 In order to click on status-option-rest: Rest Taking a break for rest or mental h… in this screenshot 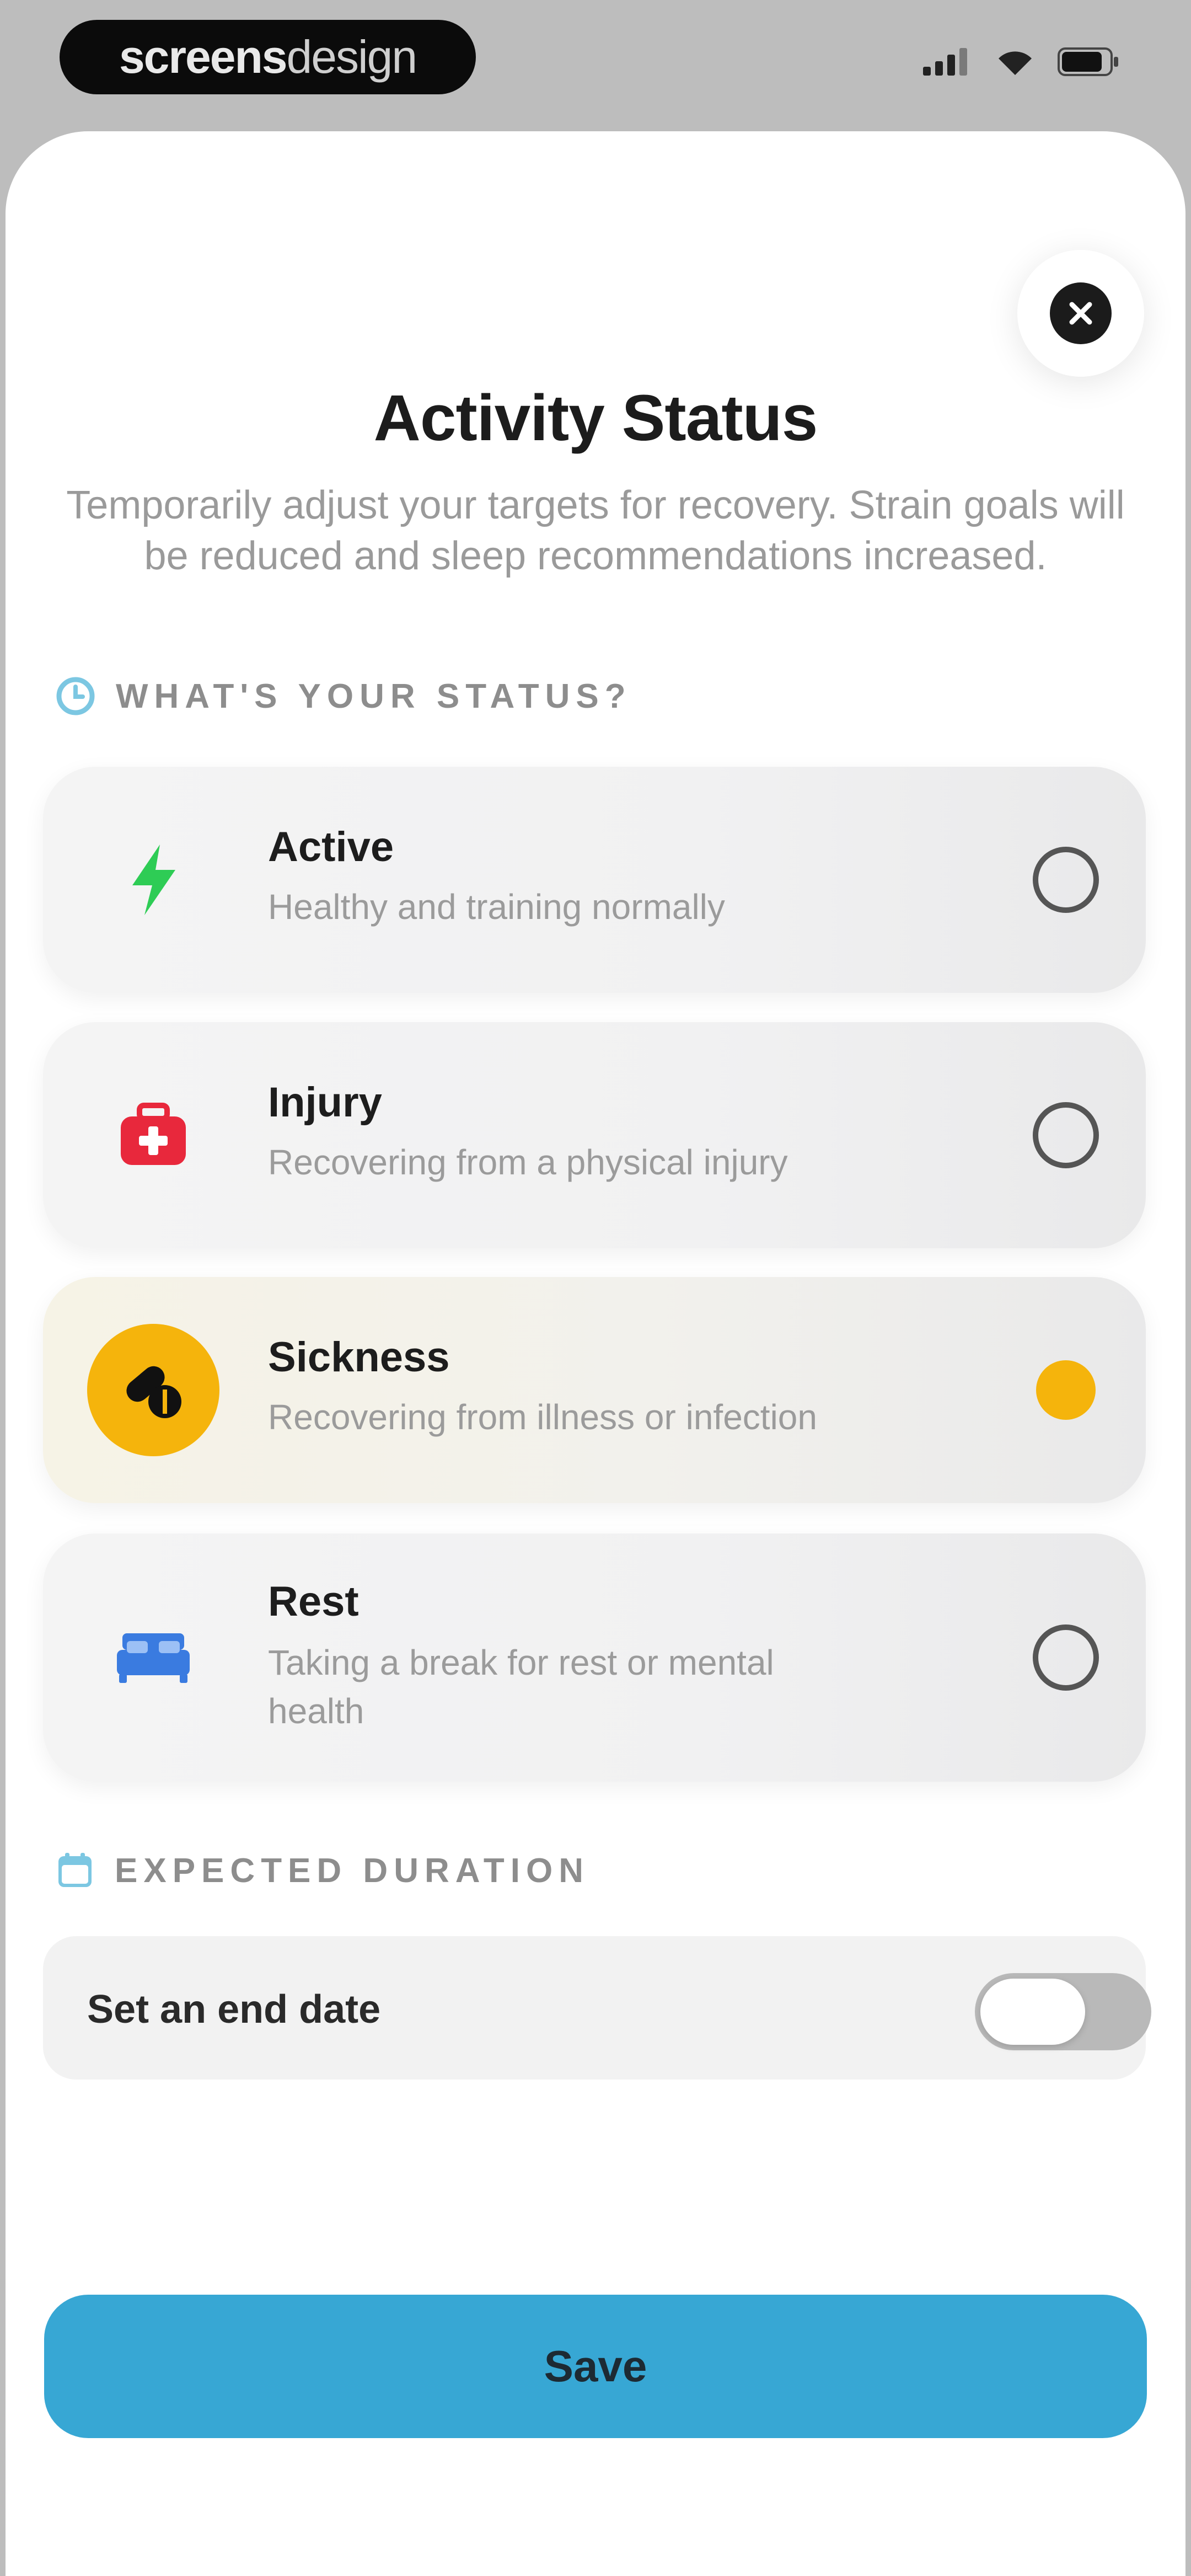, I will do `click(594, 1657)`.